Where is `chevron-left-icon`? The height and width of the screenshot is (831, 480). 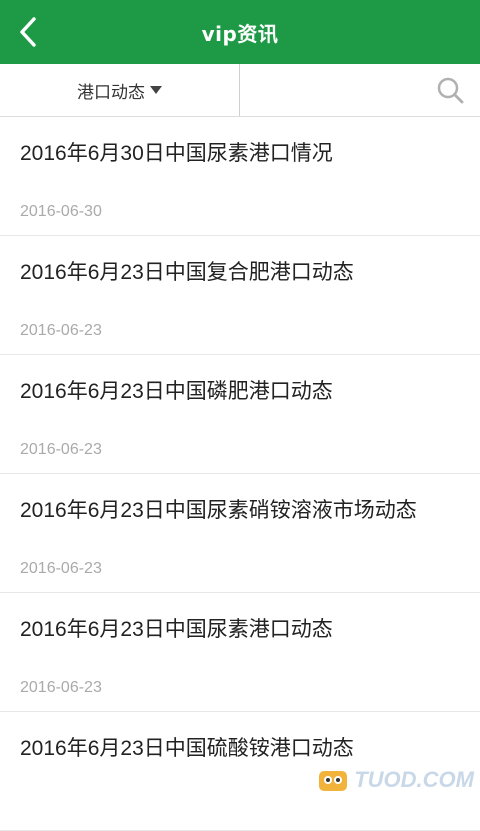
chevron-left-icon is located at coordinates (28, 32).